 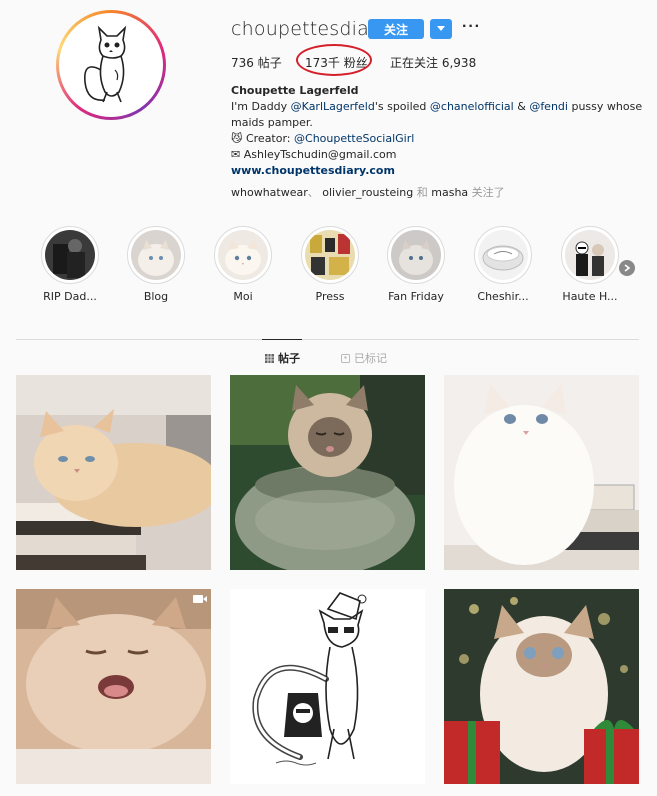 I want to click on suggested-dropdown-button, so click(x=441, y=29).